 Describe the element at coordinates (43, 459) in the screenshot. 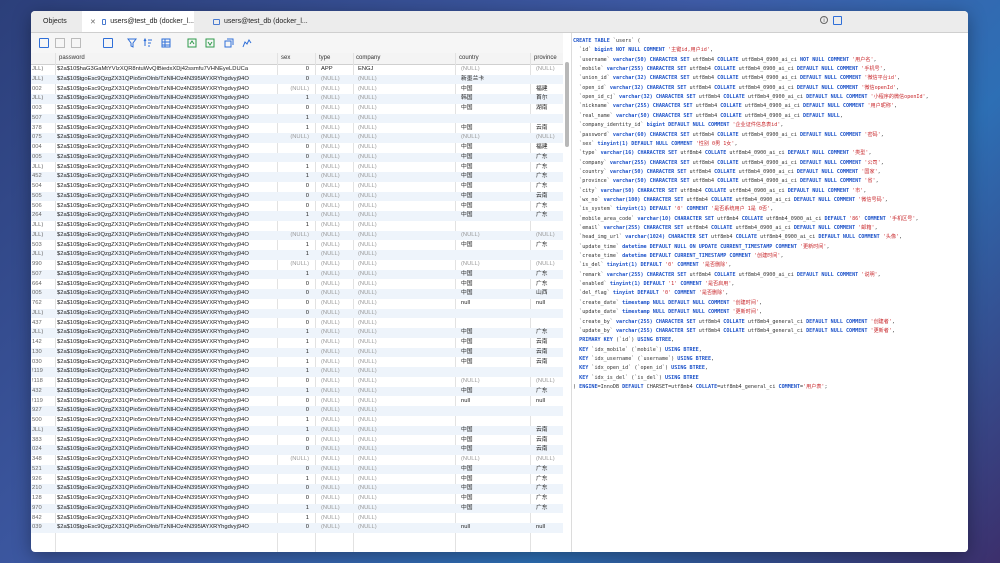

I see `table-cell-id: 348` at that location.